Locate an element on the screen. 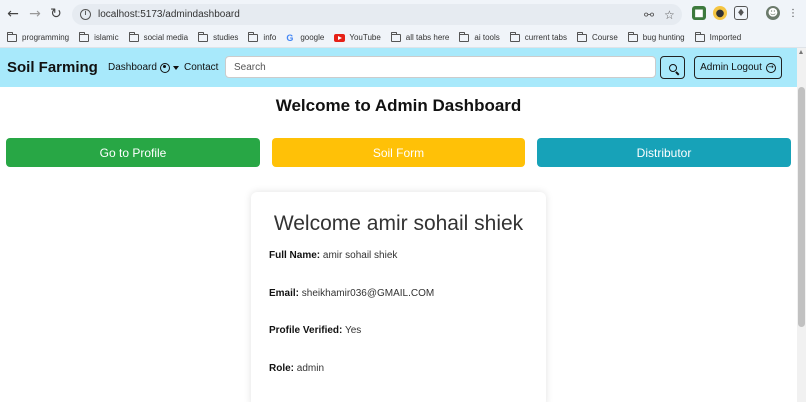  bookmark-item: Ggoogle is located at coordinates (305, 38).